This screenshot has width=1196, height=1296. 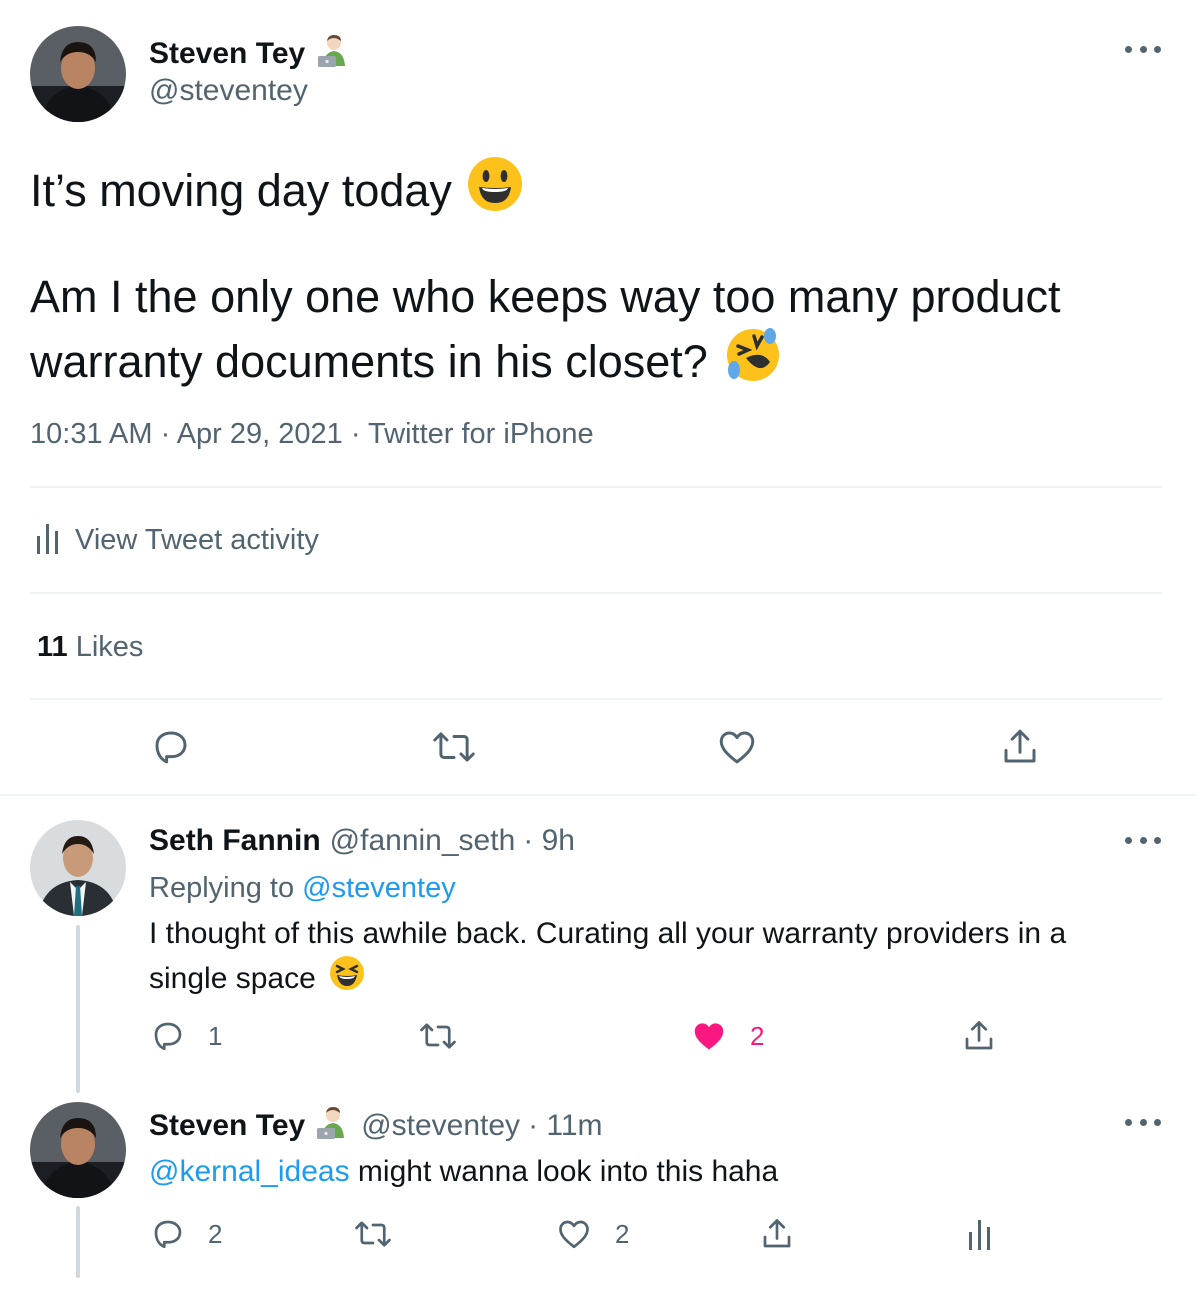 What do you see at coordinates (109, 647) in the screenshot?
I see `likes-label: Likes` at bounding box center [109, 647].